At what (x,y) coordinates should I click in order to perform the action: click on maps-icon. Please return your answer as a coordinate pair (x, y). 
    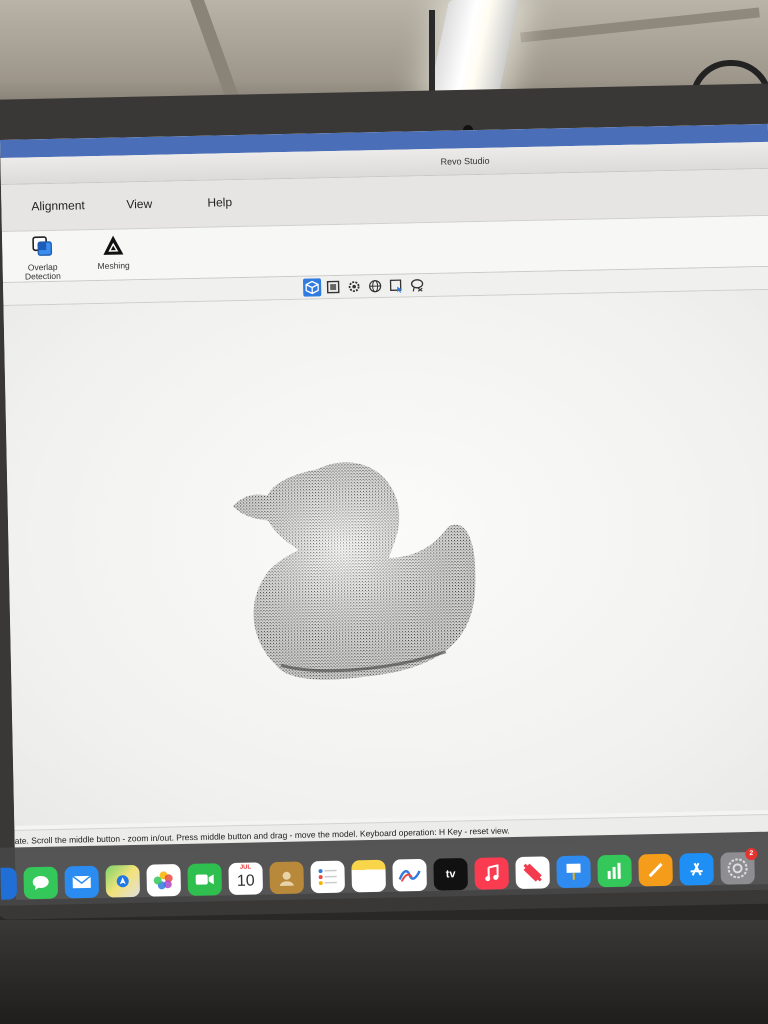
    Looking at the image, I should click on (123, 881).